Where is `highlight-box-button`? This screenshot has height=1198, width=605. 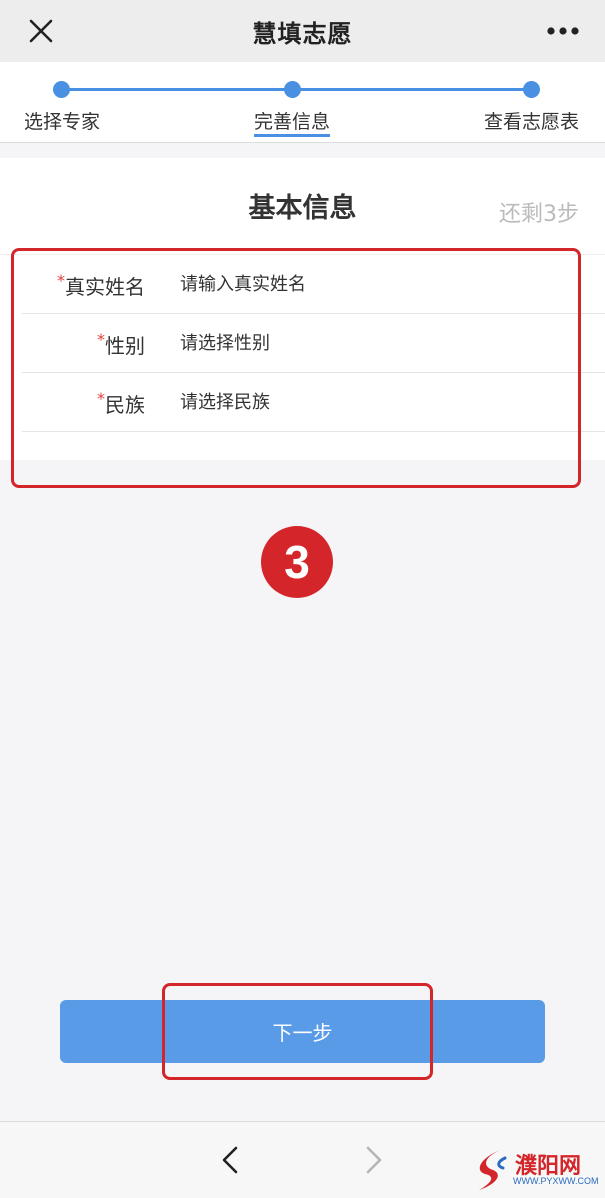
highlight-box-button is located at coordinates (297, 1031).